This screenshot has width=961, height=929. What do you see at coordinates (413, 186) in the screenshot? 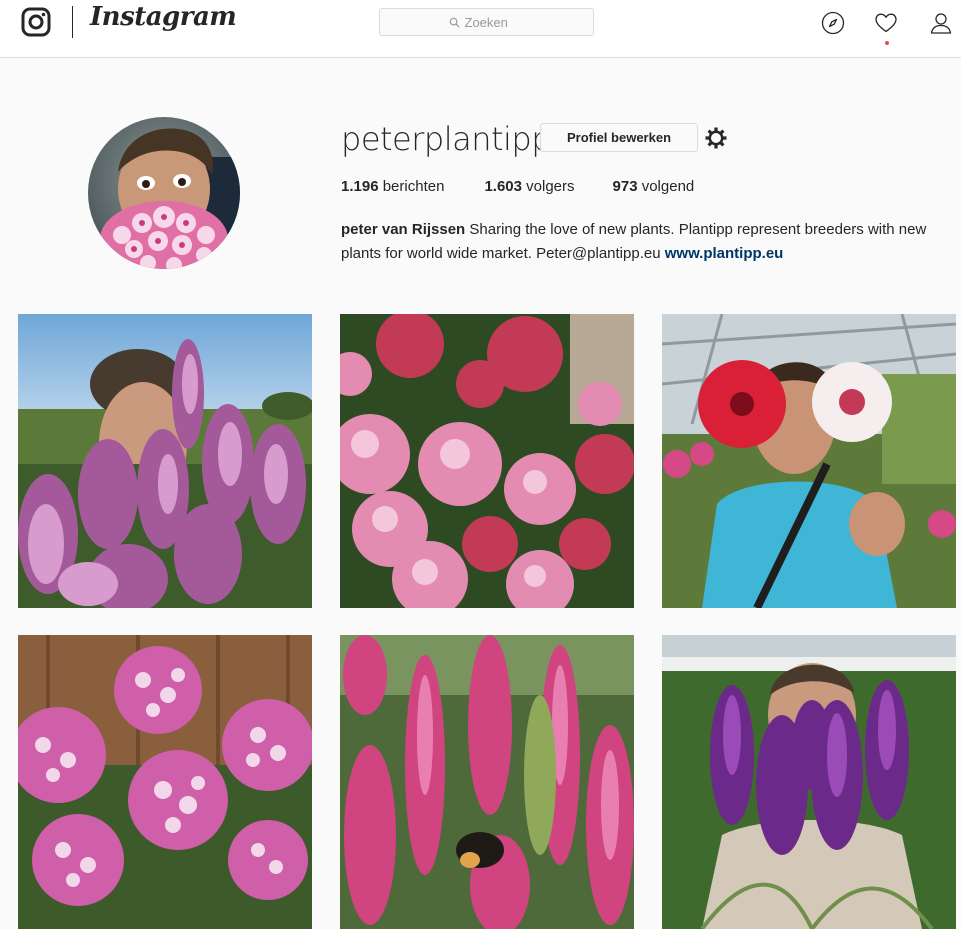
I see `posts-label: berichten` at bounding box center [413, 186].